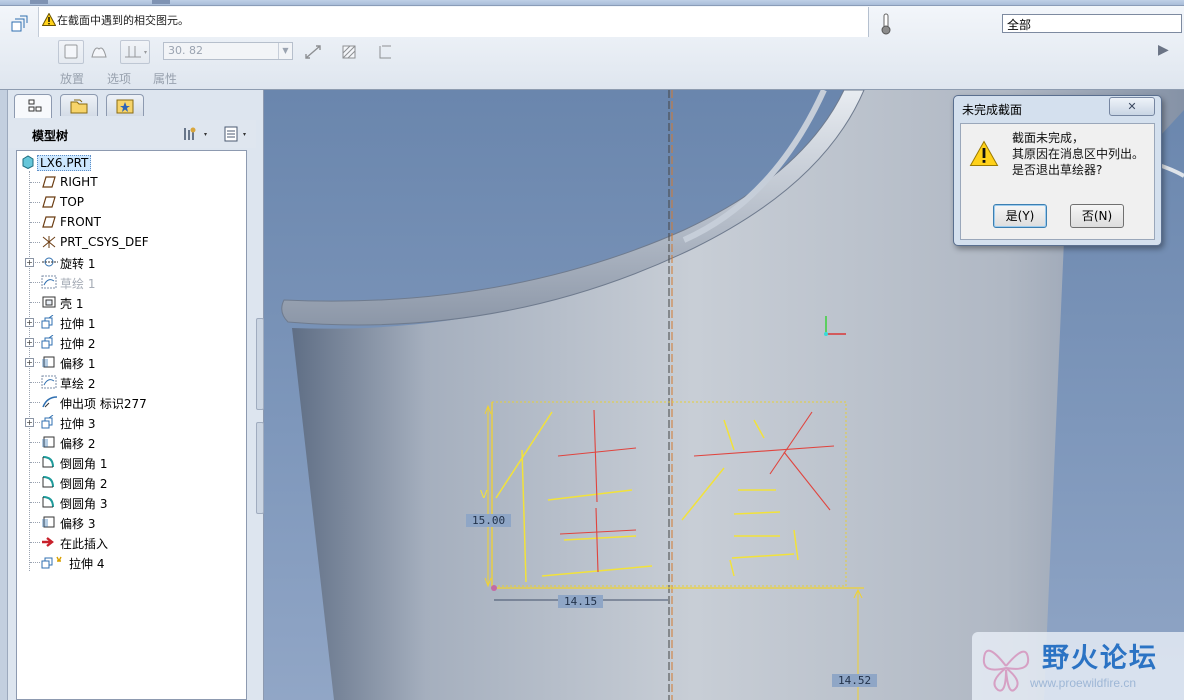  Describe the element at coordinates (64, 163) in the screenshot. I see `tree-root-label: LX6.PRT` at that location.